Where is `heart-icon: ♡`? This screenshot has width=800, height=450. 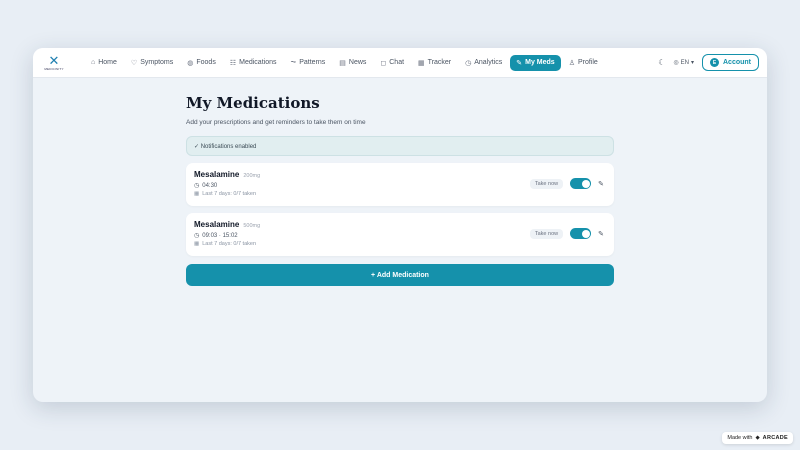
heart-icon: ♡ is located at coordinates (134, 63).